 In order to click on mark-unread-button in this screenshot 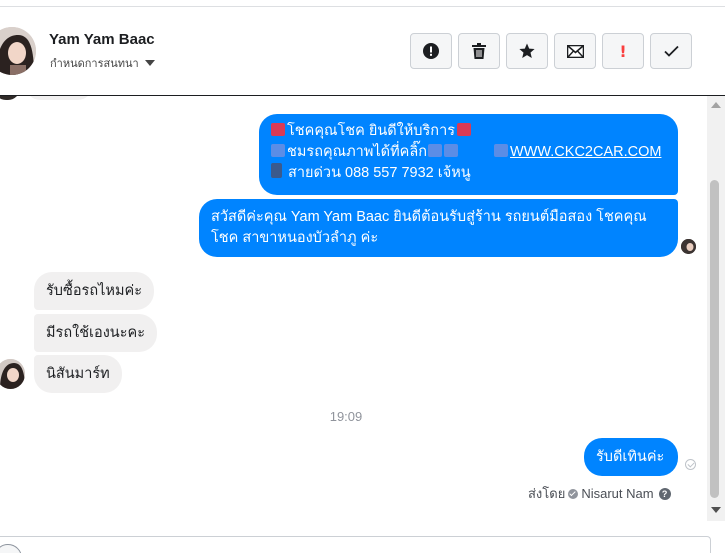, I will do `click(575, 51)`.